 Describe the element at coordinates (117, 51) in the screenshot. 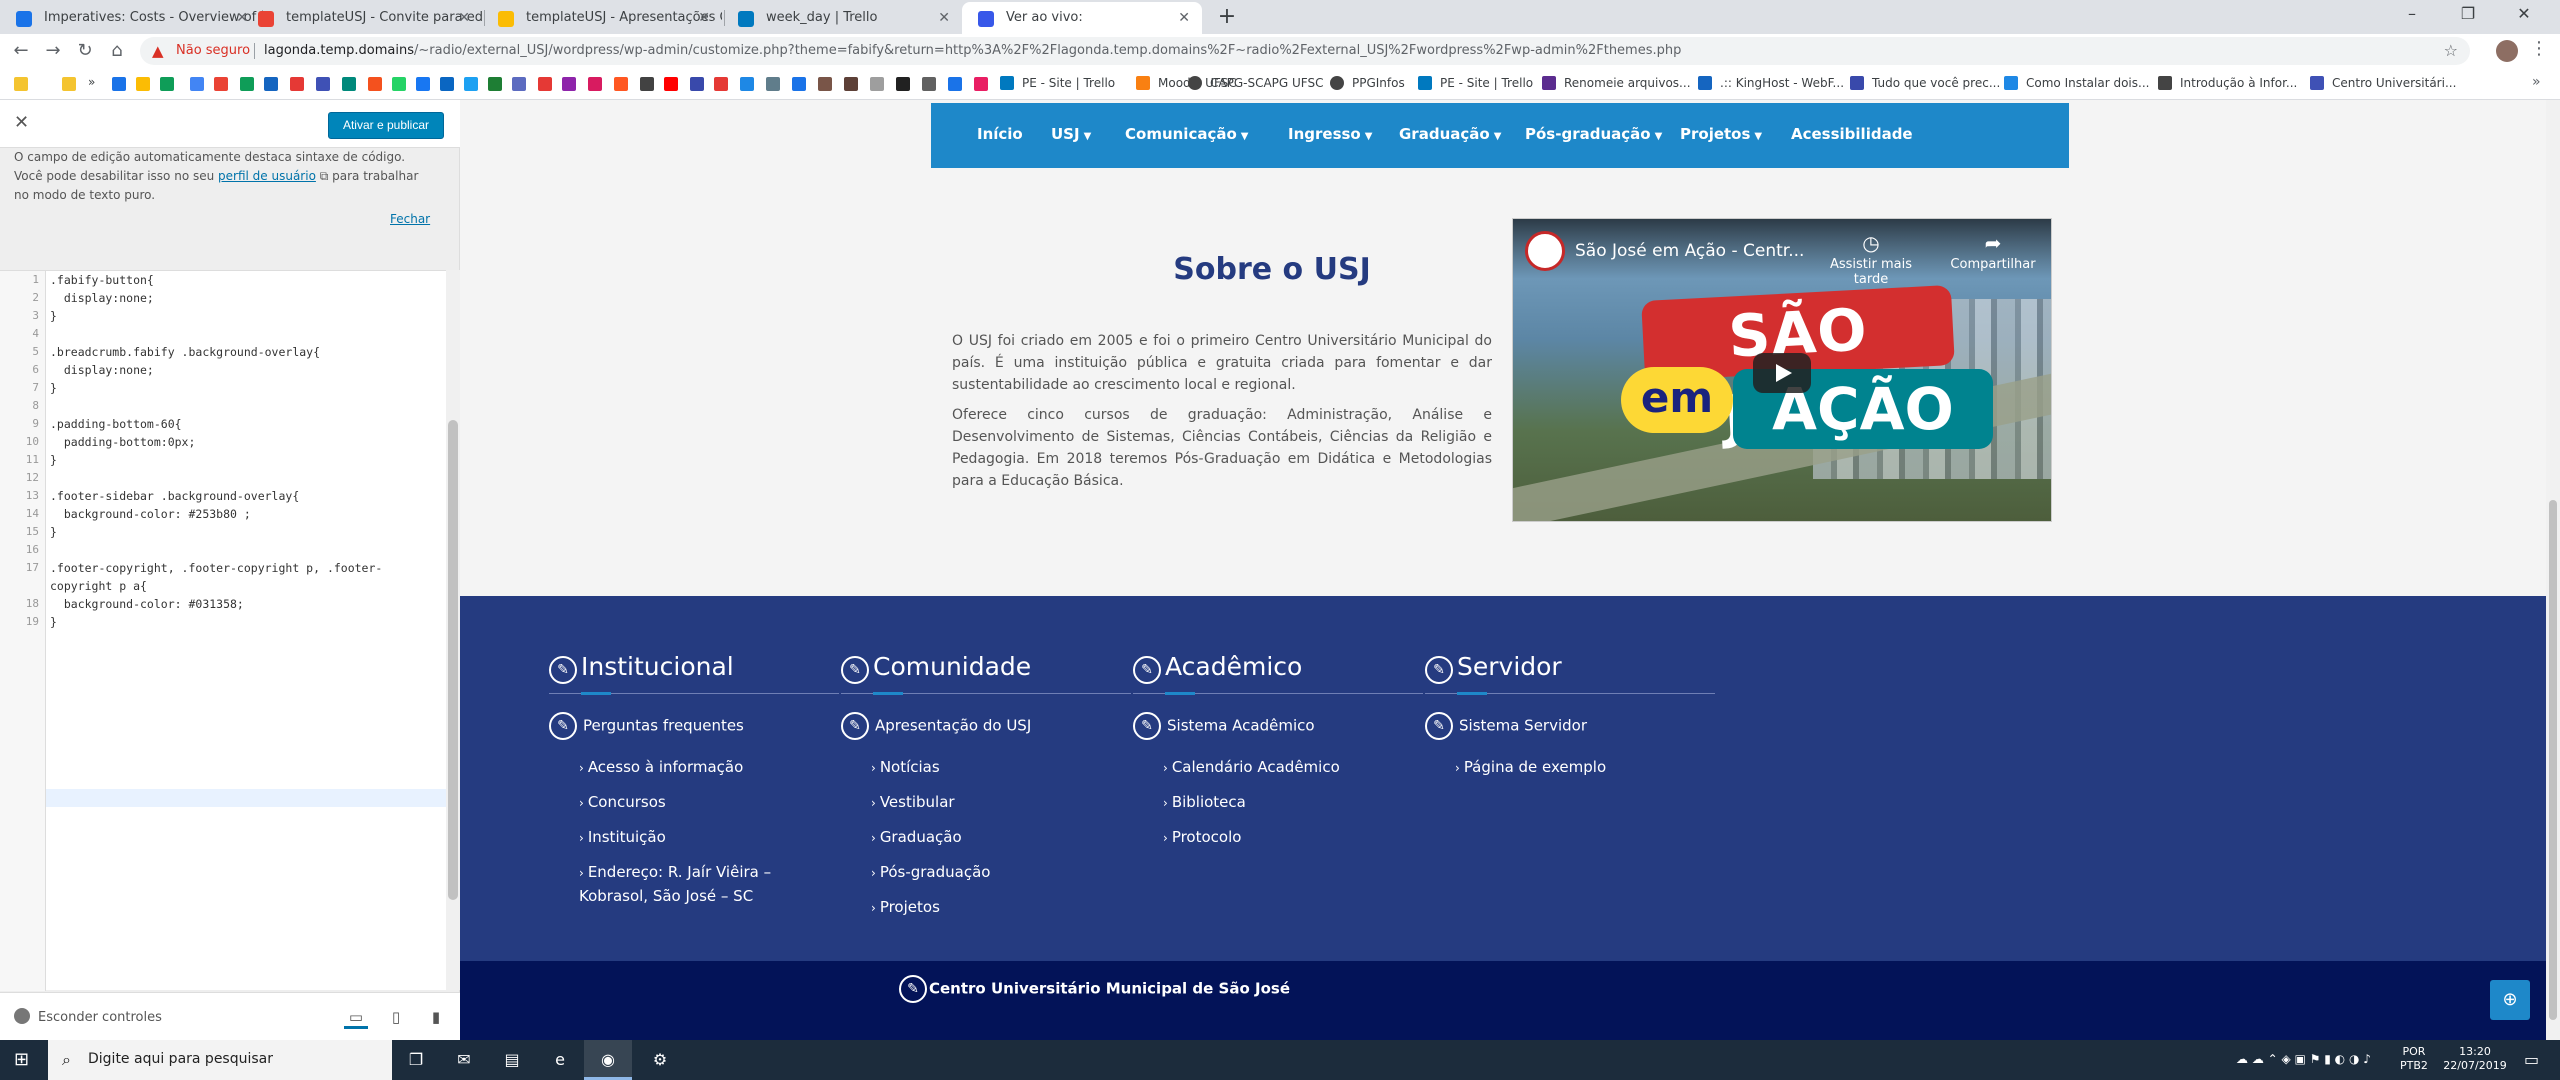

I see `home-icon: ⌂` at that location.